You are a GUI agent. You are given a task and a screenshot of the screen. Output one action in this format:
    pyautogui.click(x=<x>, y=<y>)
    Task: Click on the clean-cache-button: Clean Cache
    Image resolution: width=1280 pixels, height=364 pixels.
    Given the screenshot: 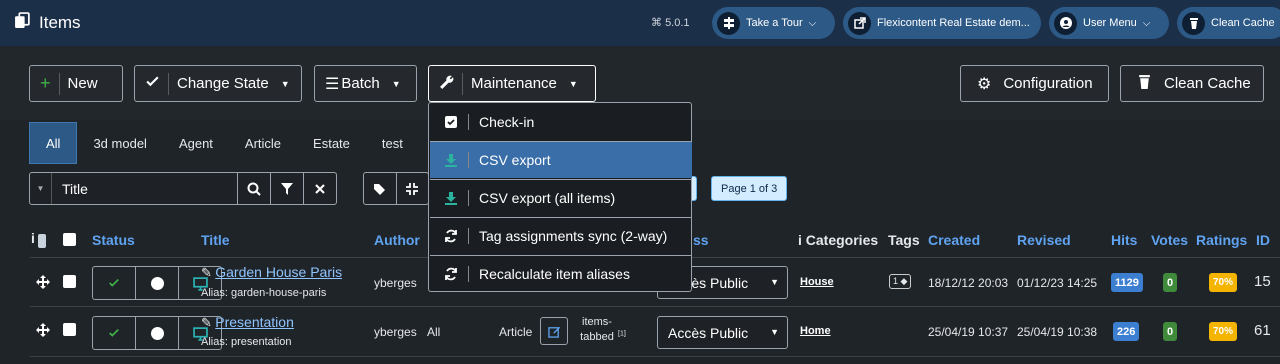 What is the action you would take?
    pyautogui.click(x=1192, y=83)
    